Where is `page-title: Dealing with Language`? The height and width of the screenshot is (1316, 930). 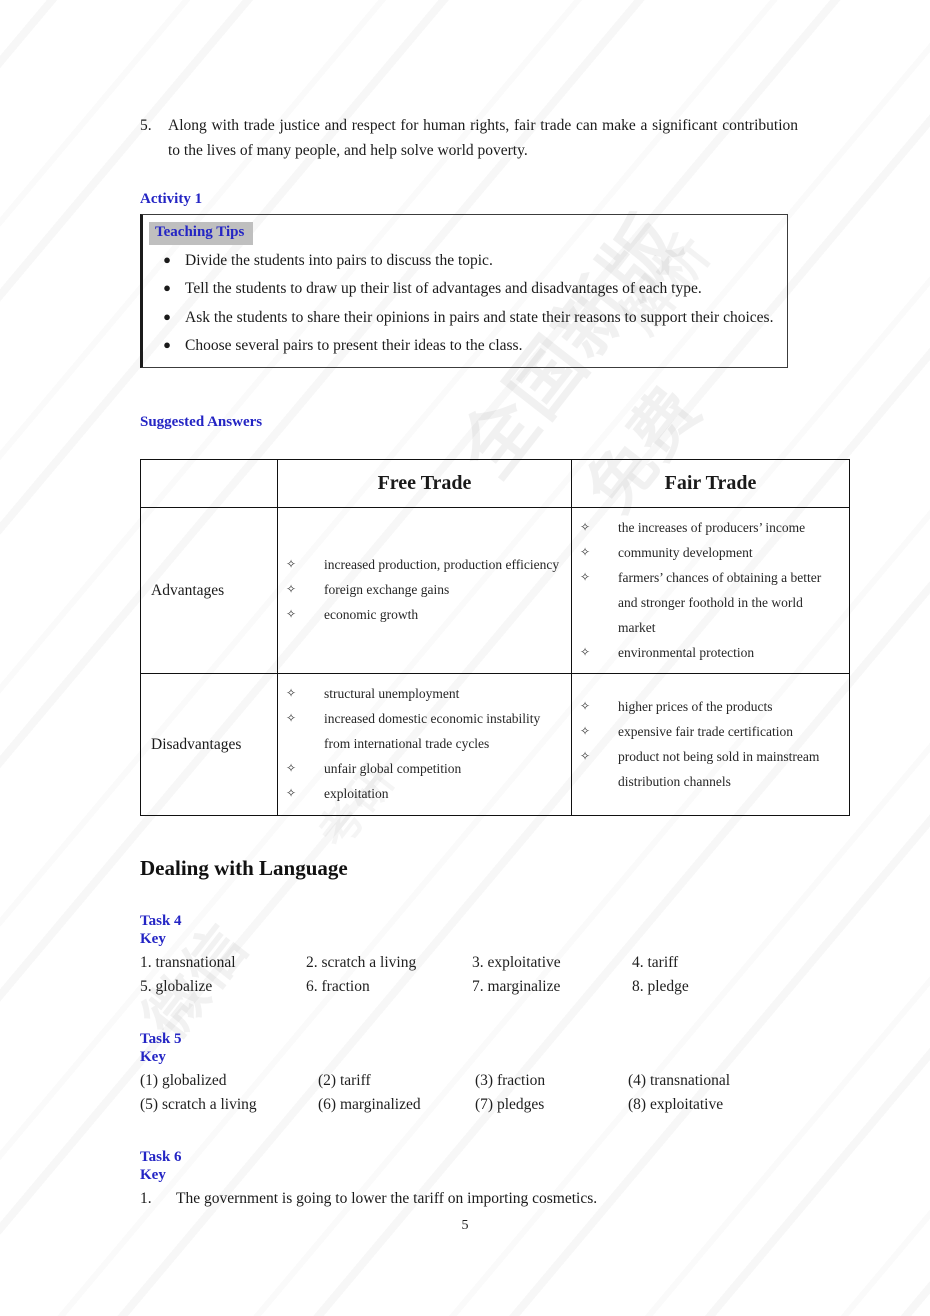
page-title: Dealing with Language is located at coordinates (244, 868).